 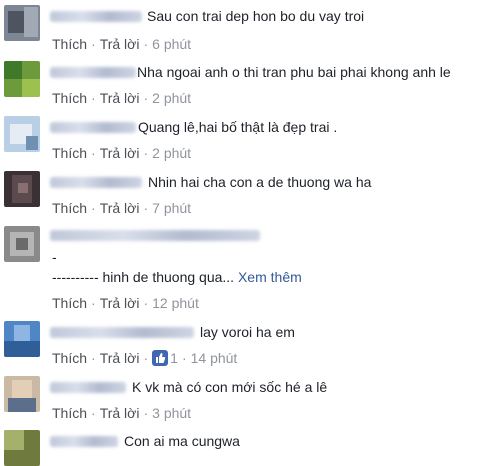 I want to click on timestamp: 7 phút, so click(x=171, y=208).